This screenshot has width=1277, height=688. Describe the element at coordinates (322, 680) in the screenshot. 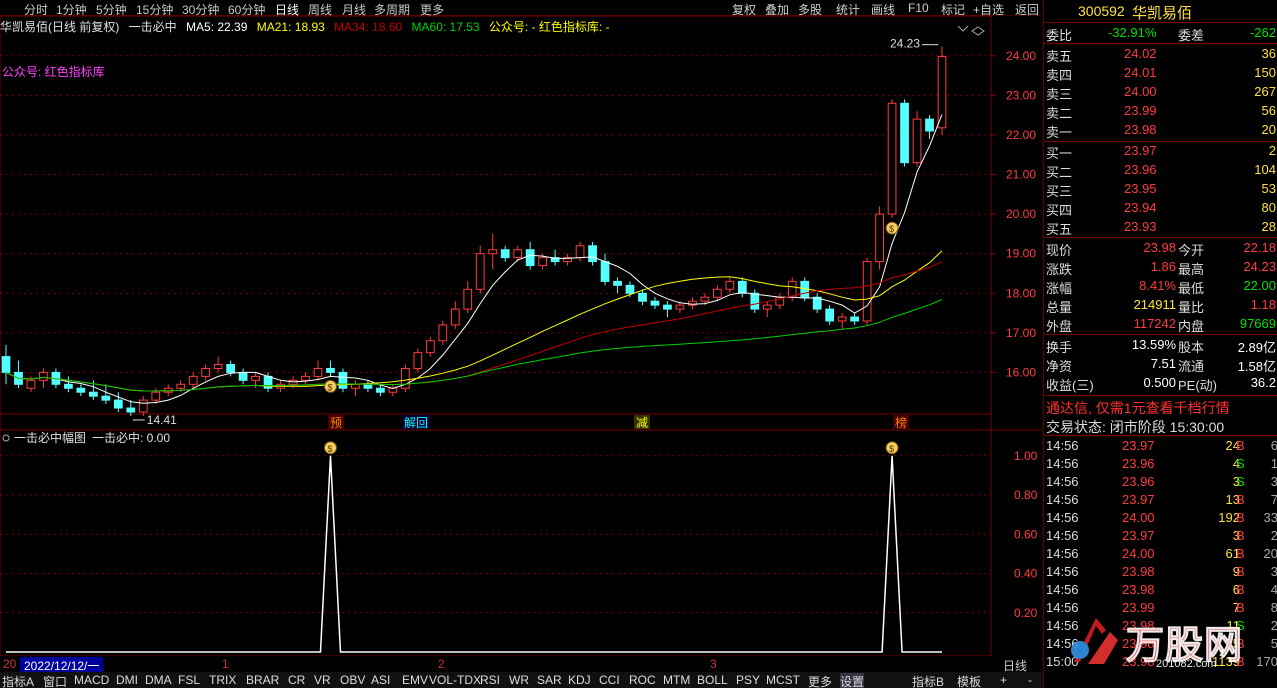

I see `indicator-tab: VR` at that location.